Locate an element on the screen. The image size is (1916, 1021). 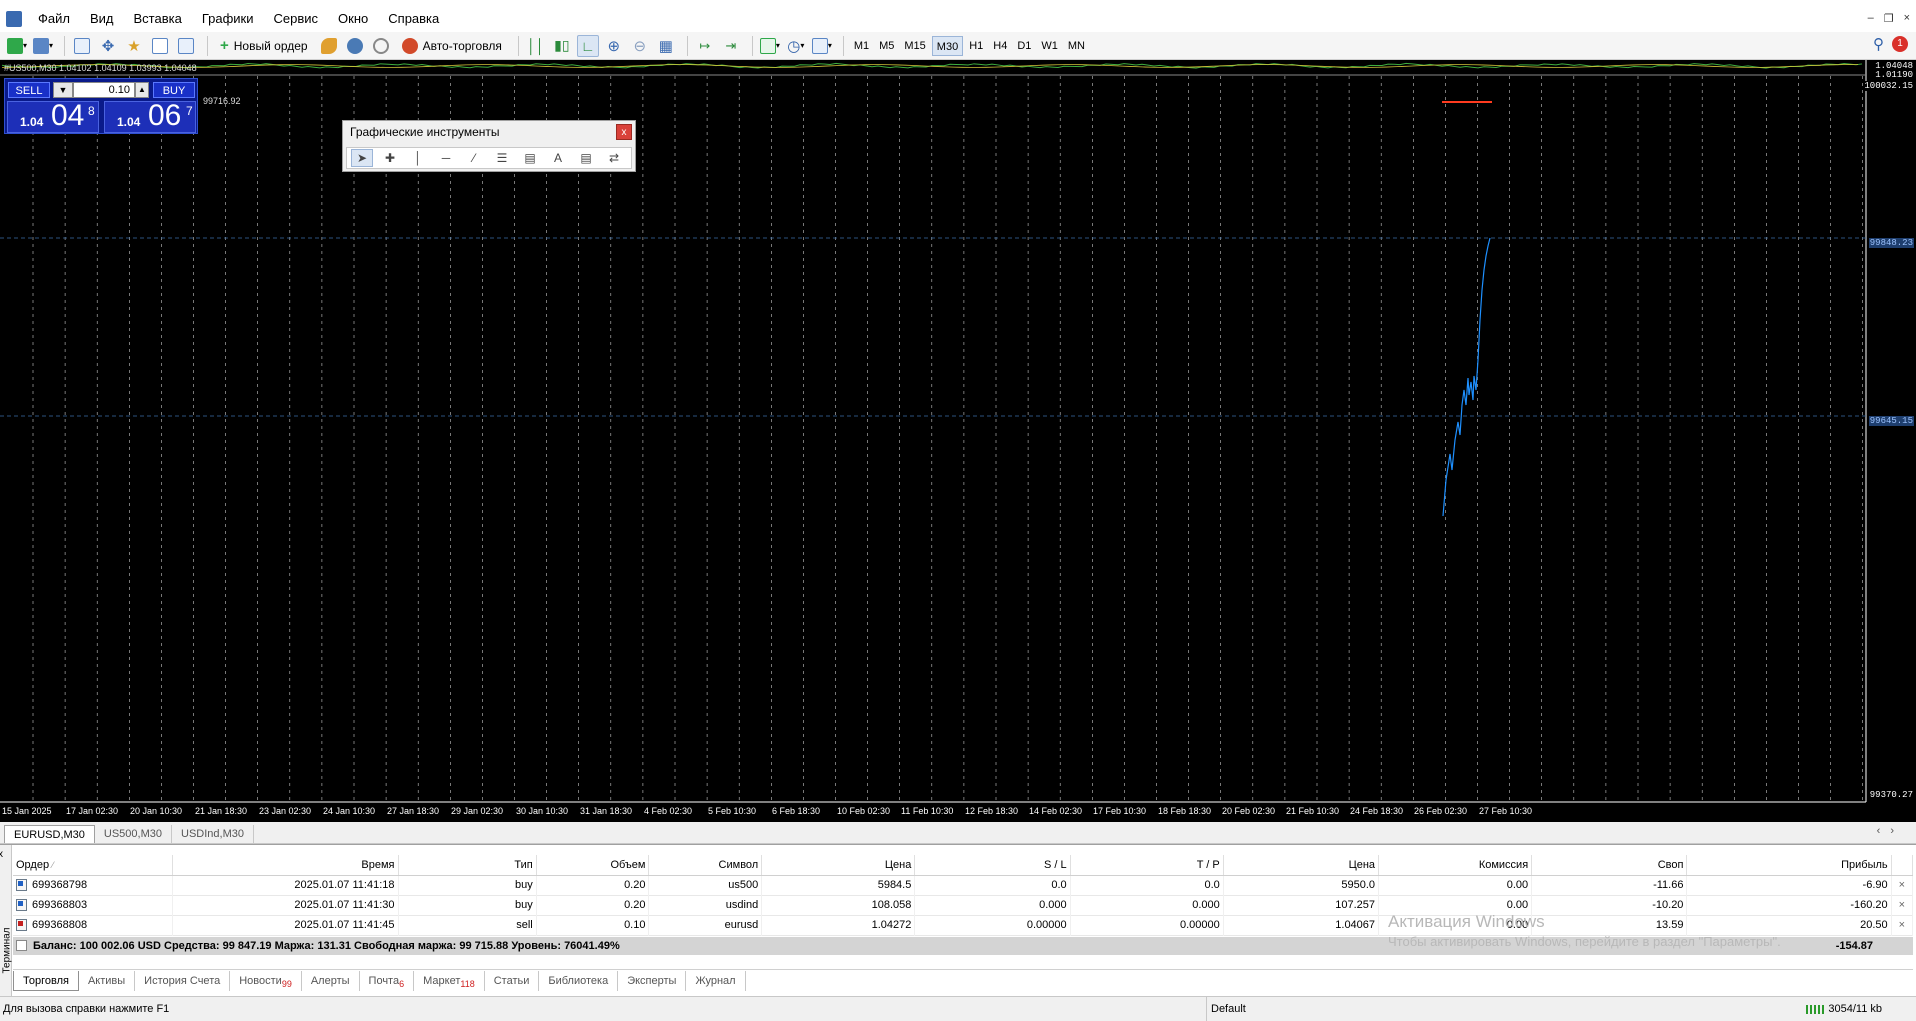
menu-tools: Сервис is located at coordinates (296, 19).